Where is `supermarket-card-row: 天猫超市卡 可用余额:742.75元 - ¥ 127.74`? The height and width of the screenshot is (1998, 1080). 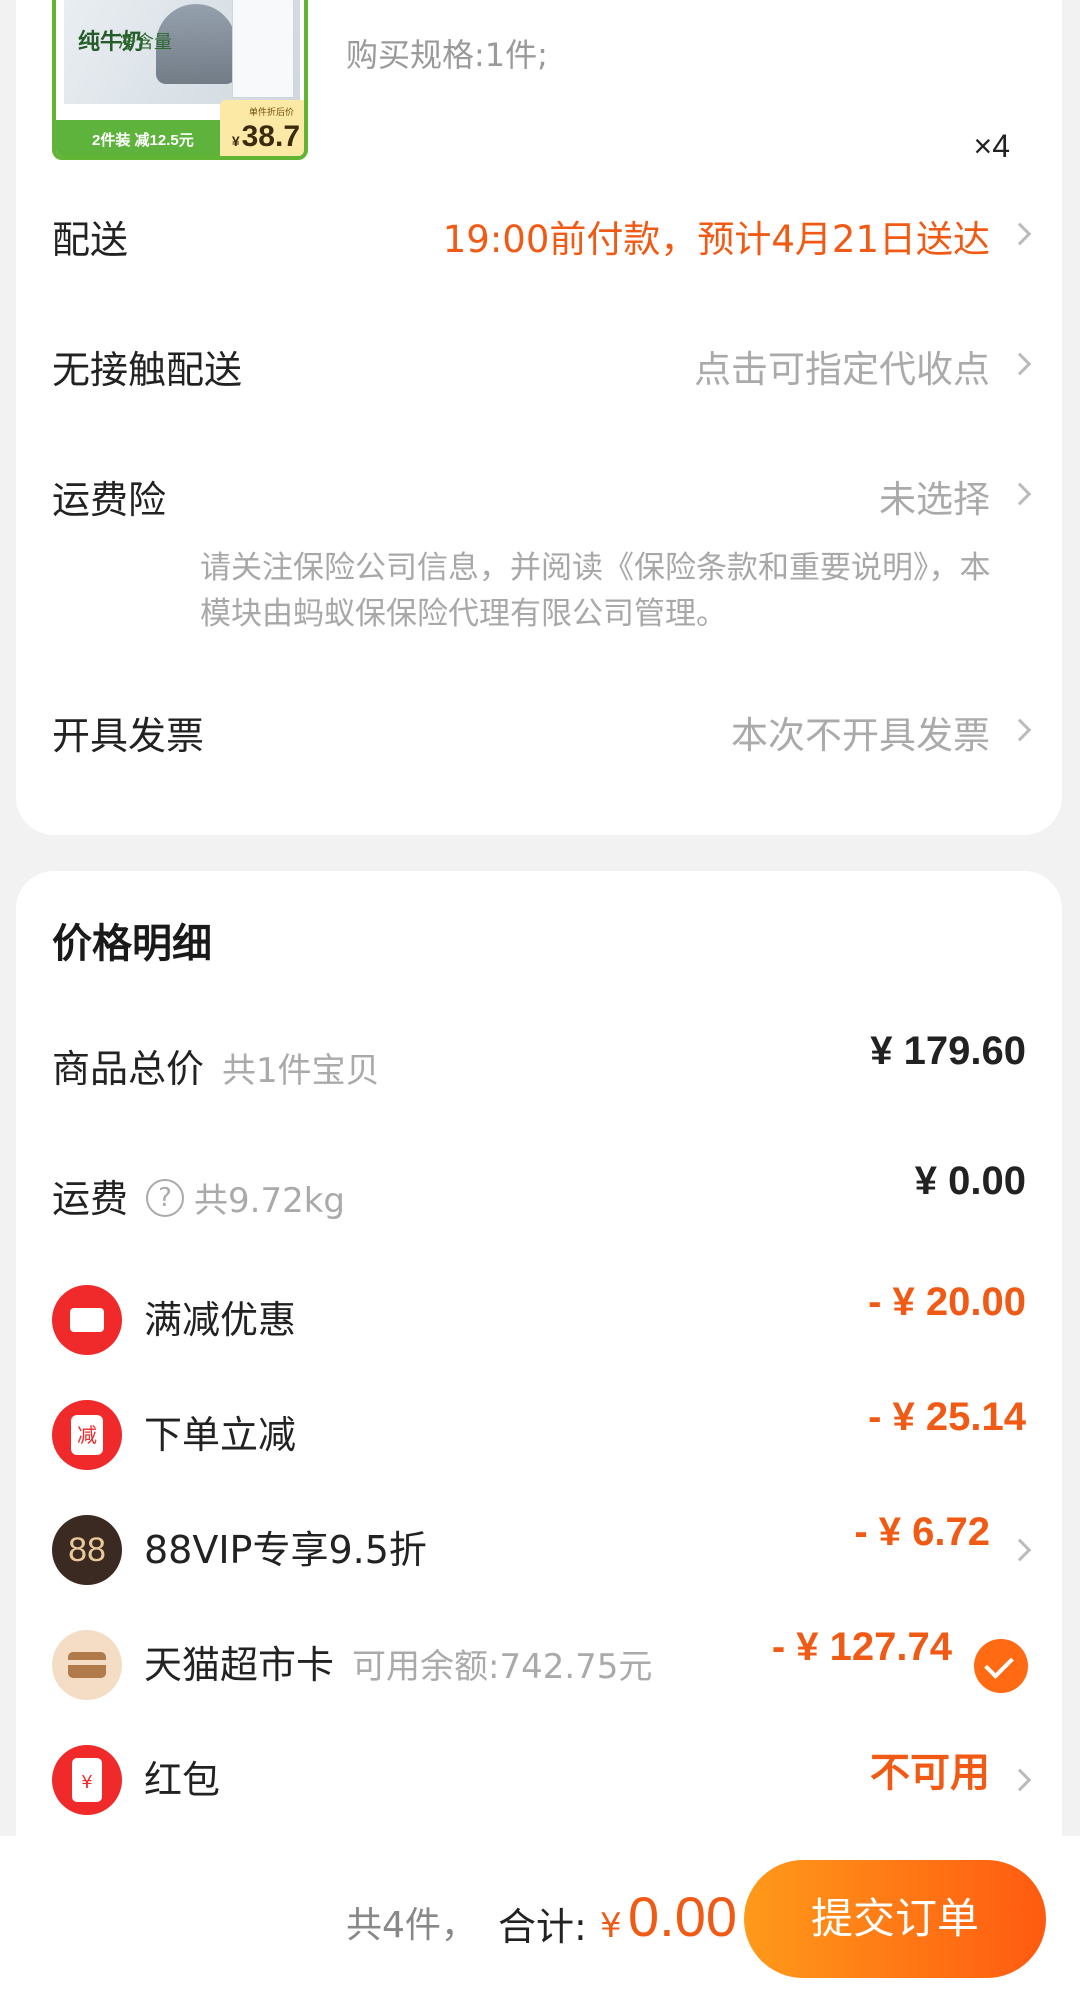
supermarket-card-row: 天猫超市卡 可用余额:742.75元 - ¥ 127.74 is located at coordinates (539, 1665).